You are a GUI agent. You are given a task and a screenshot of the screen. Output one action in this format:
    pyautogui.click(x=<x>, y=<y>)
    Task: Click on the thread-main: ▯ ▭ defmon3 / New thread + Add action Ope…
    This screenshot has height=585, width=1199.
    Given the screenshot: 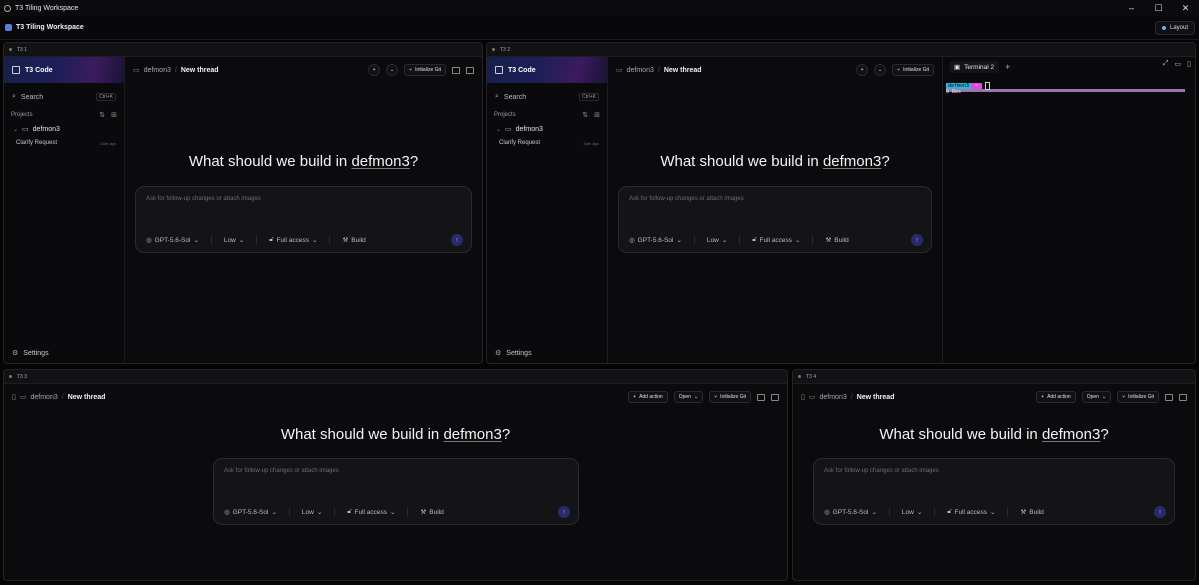 What is the action you would take?
    pyautogui.click(x=994, y=482)
    